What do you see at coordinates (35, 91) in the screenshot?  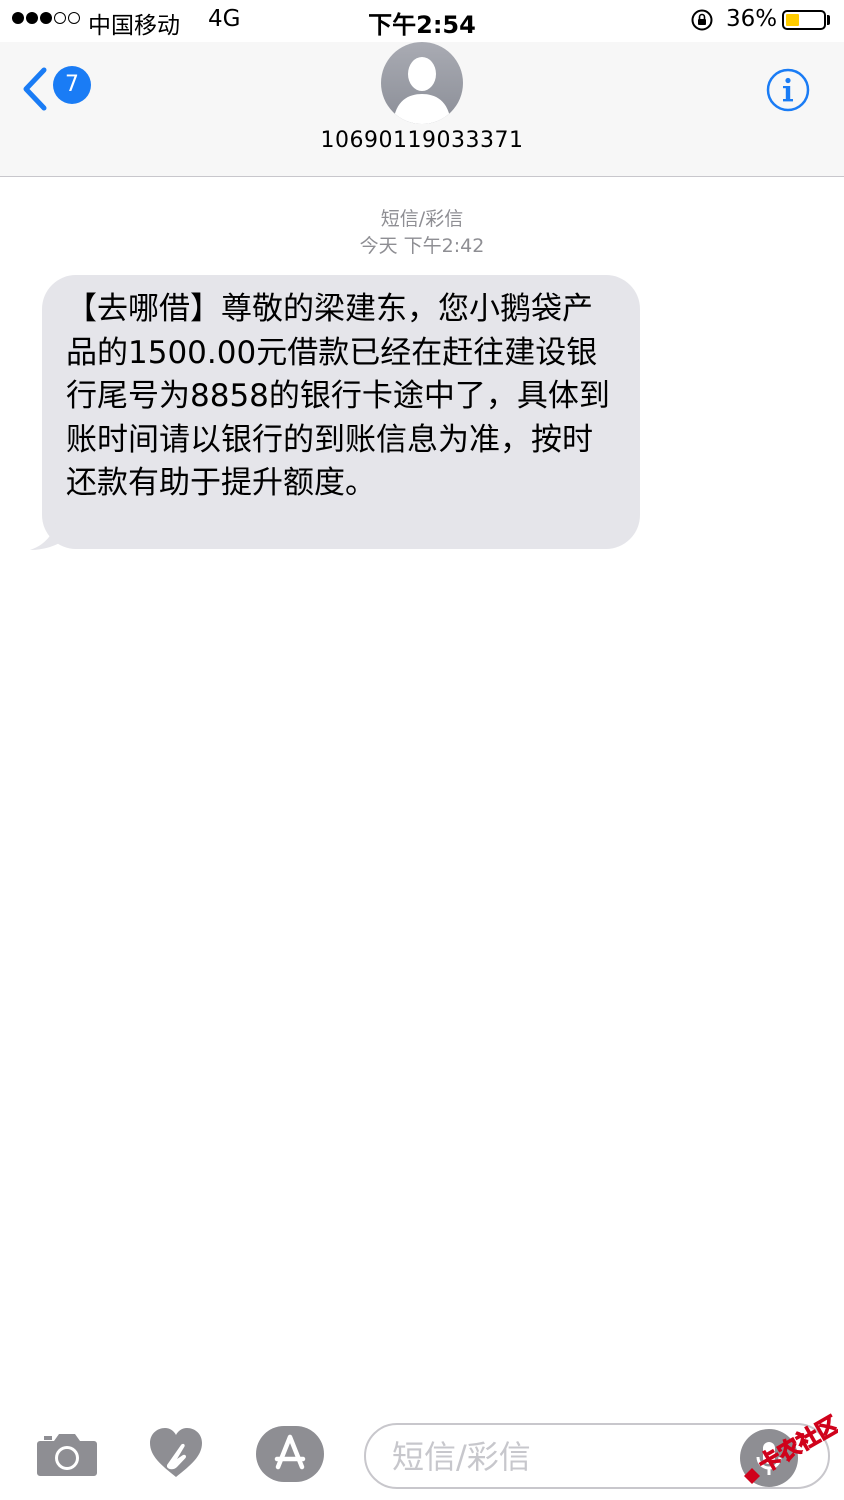 I see `chevron-left-icon` at bounding box center [35, 91].